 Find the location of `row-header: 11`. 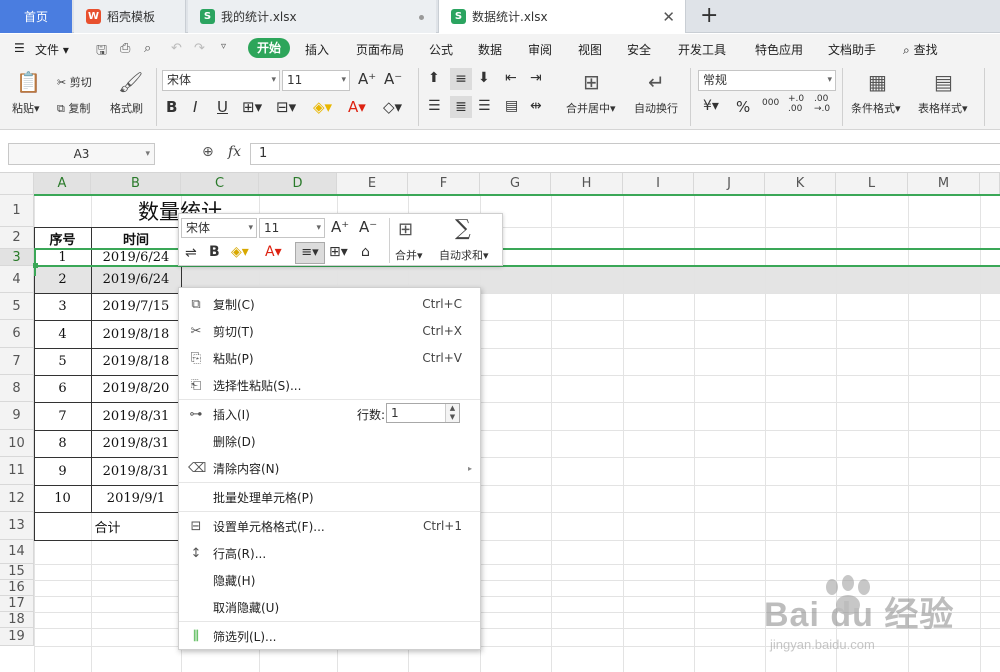

row-header: 11 is located at coordinates (17, 471).